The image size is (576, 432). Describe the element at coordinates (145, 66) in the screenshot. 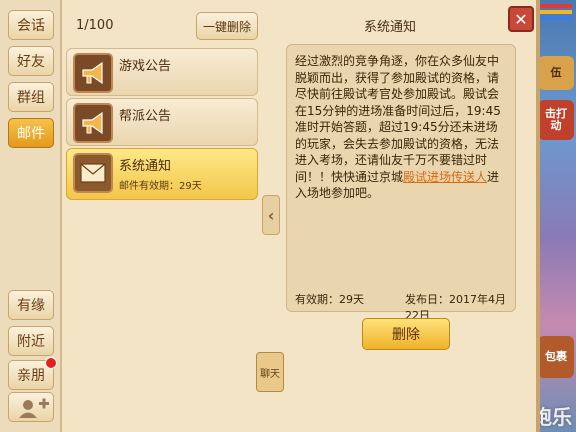

I see `mail-title: 游戏公告` at that location.